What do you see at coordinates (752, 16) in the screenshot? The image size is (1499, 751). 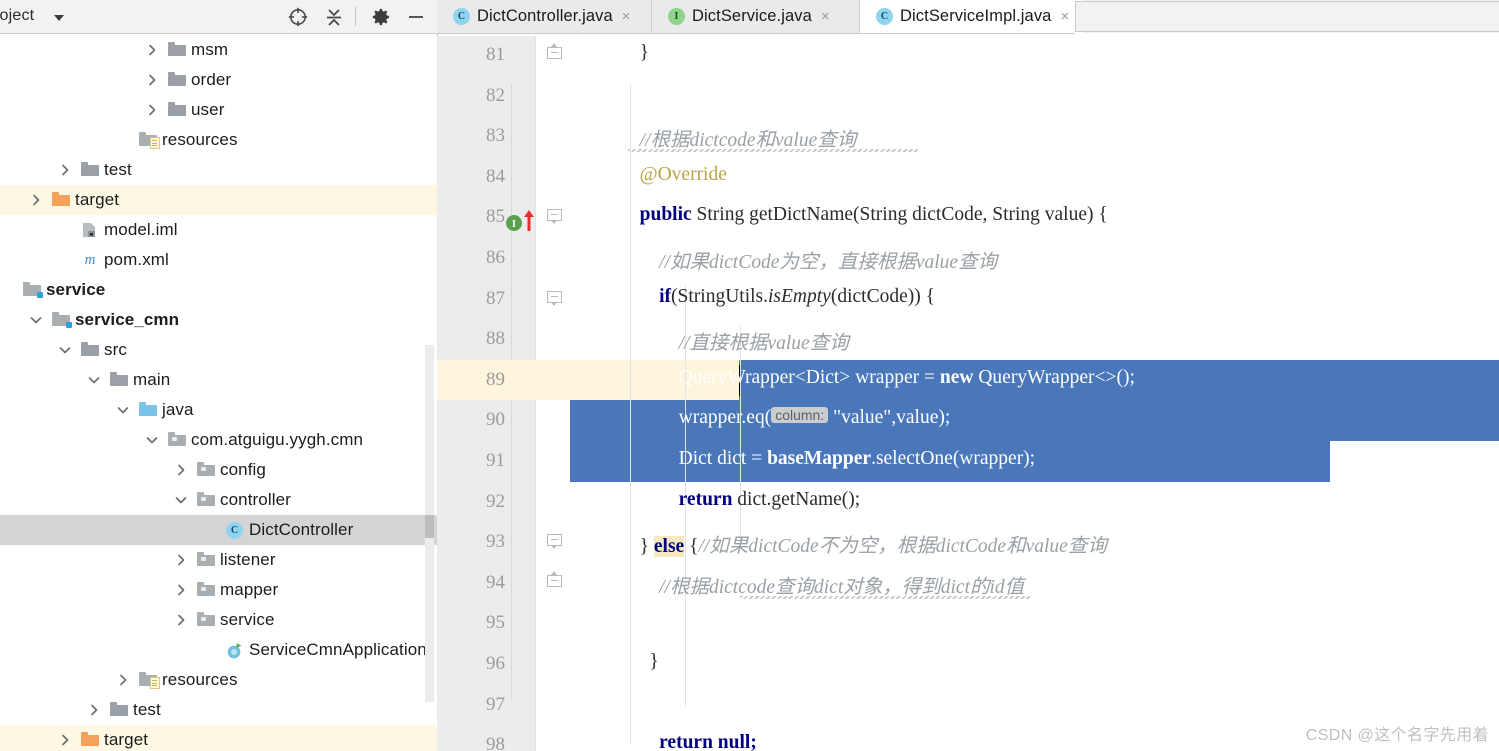 I see `editor-tab-label: DictService.java` at bounding box center [752, 16].